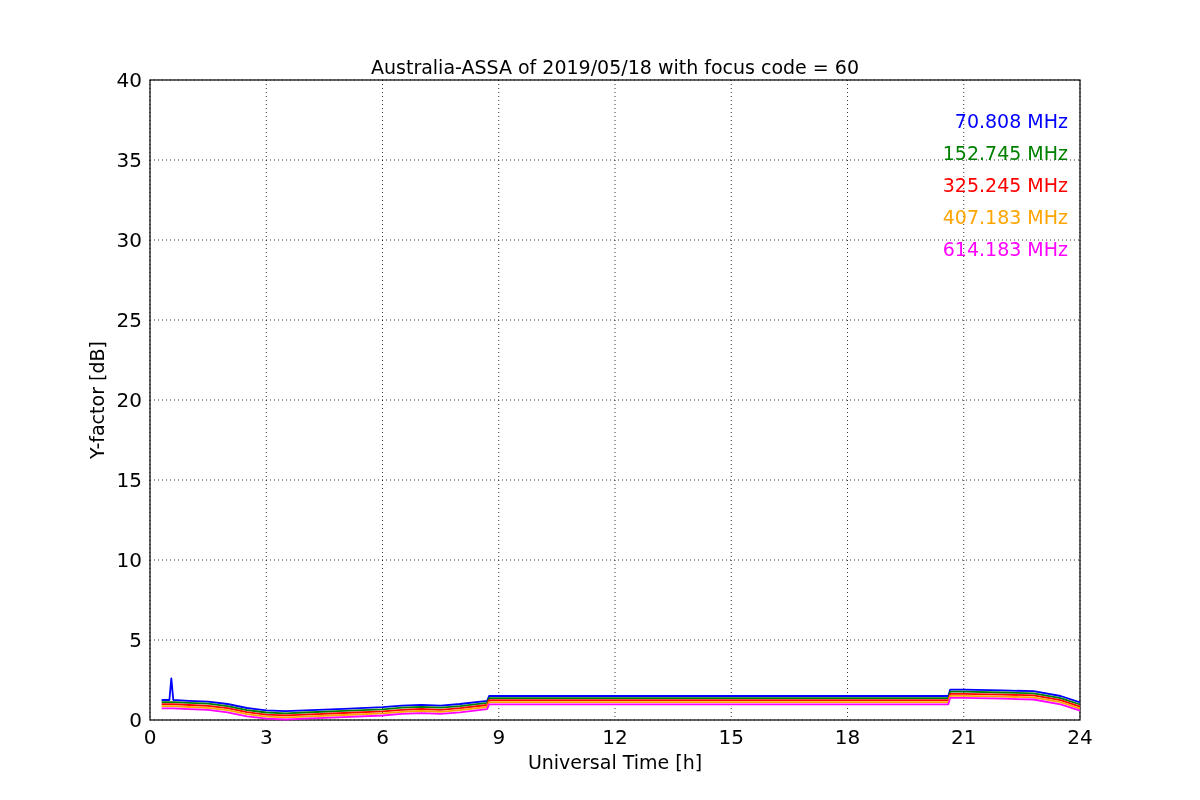 The image size is (1200, 800). What do you see at coordinates (129, 560) in the screenshot?
I see `tick-label: 10` at bounding box center [129, 560].